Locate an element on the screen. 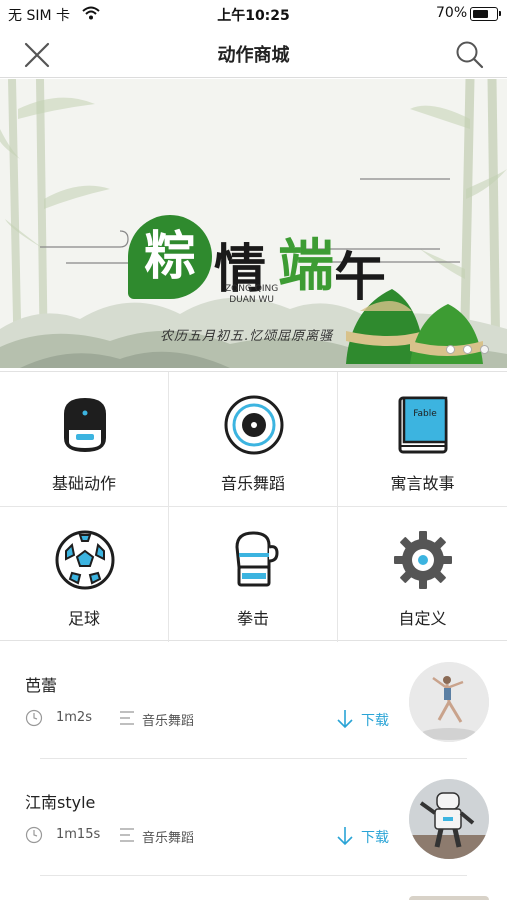  banner-pinyin: ZONG QING DUAN WU is located at coordinates (251, 295).